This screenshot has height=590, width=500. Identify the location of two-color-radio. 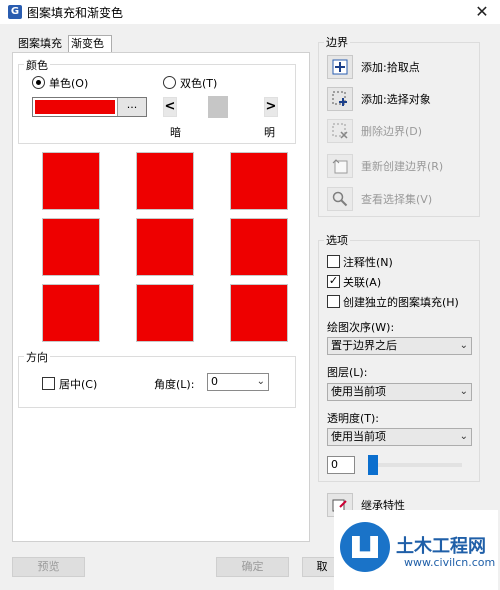
(169, 82).